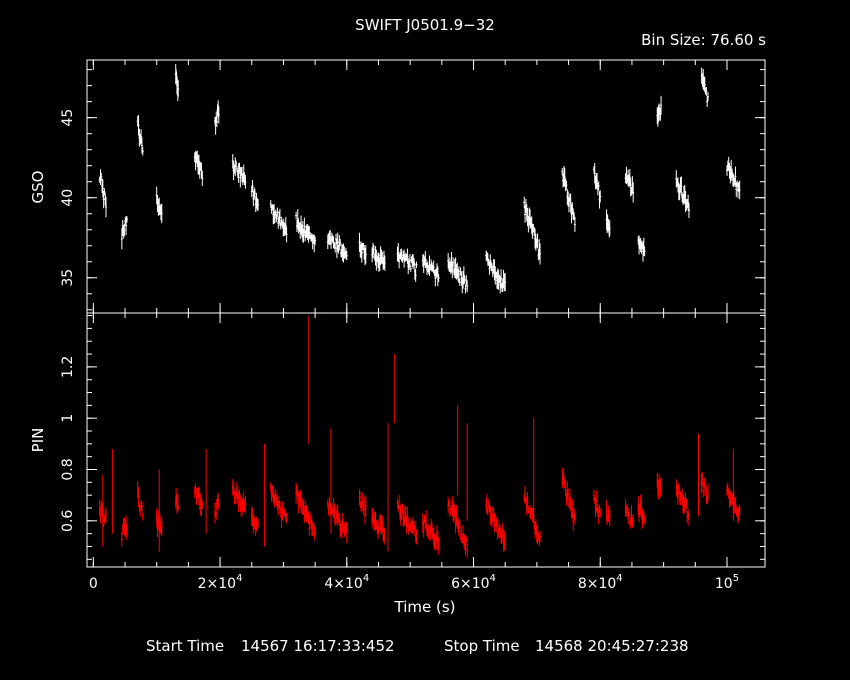  I want to click on x-tick-label-base: 0, so click(93, 584).